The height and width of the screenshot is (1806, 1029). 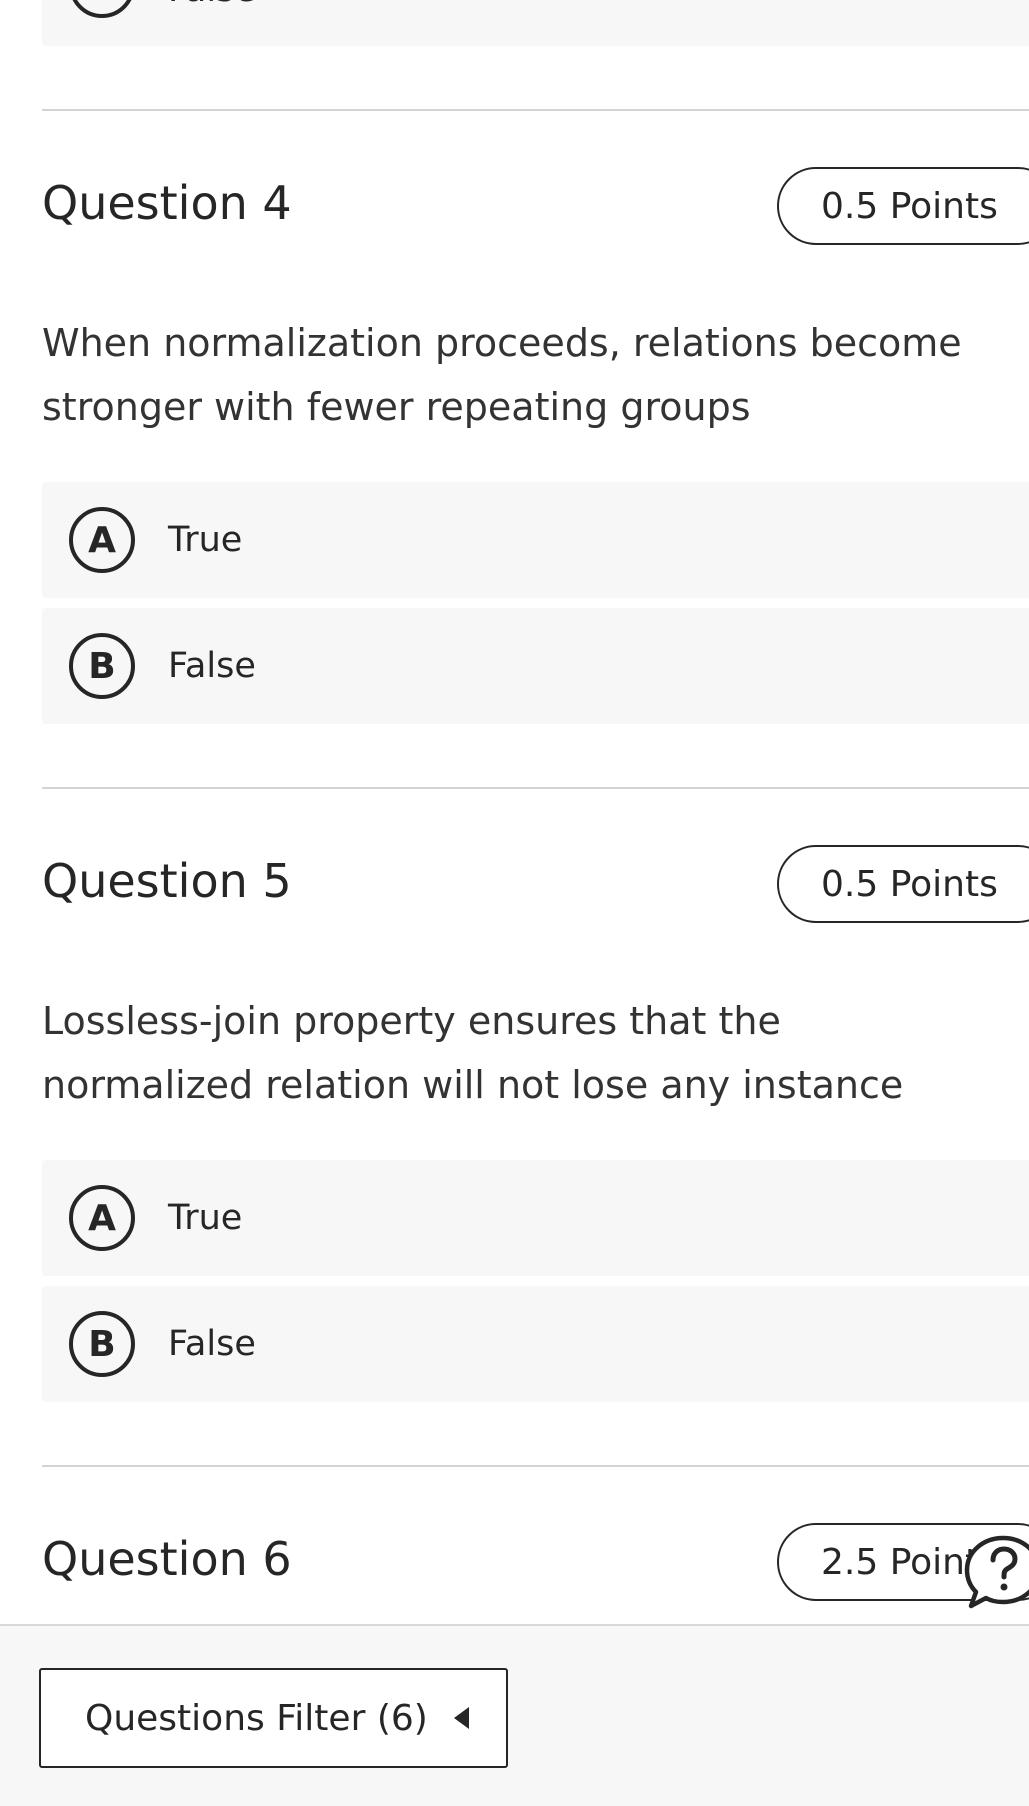 I want to click on questions-filter-label: Questions Filter (6), so click(x=256, y=1718).